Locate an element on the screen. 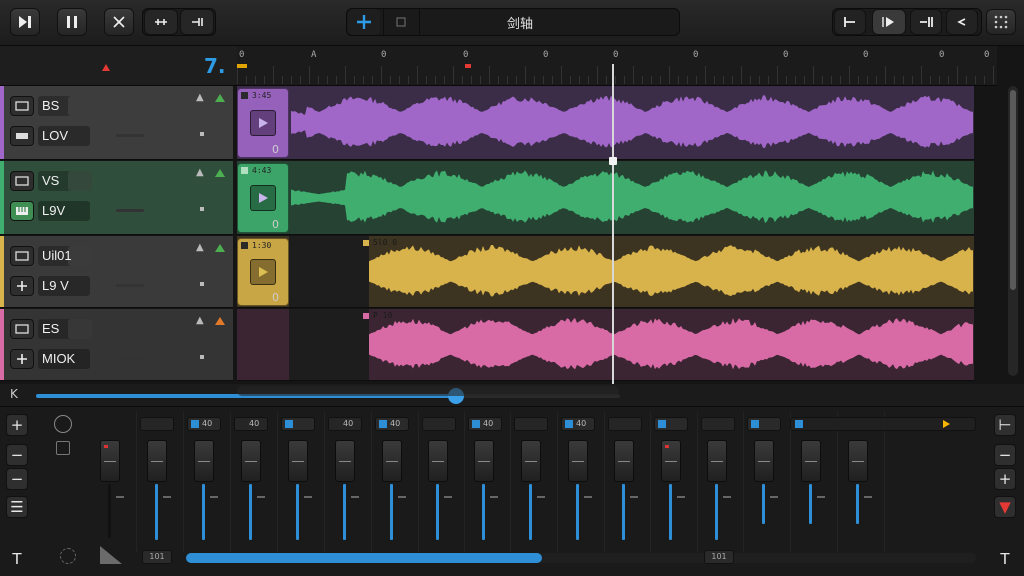 This screenshot has width=1024, height=576. loop-start-marker is located at coordinates (242, 66).